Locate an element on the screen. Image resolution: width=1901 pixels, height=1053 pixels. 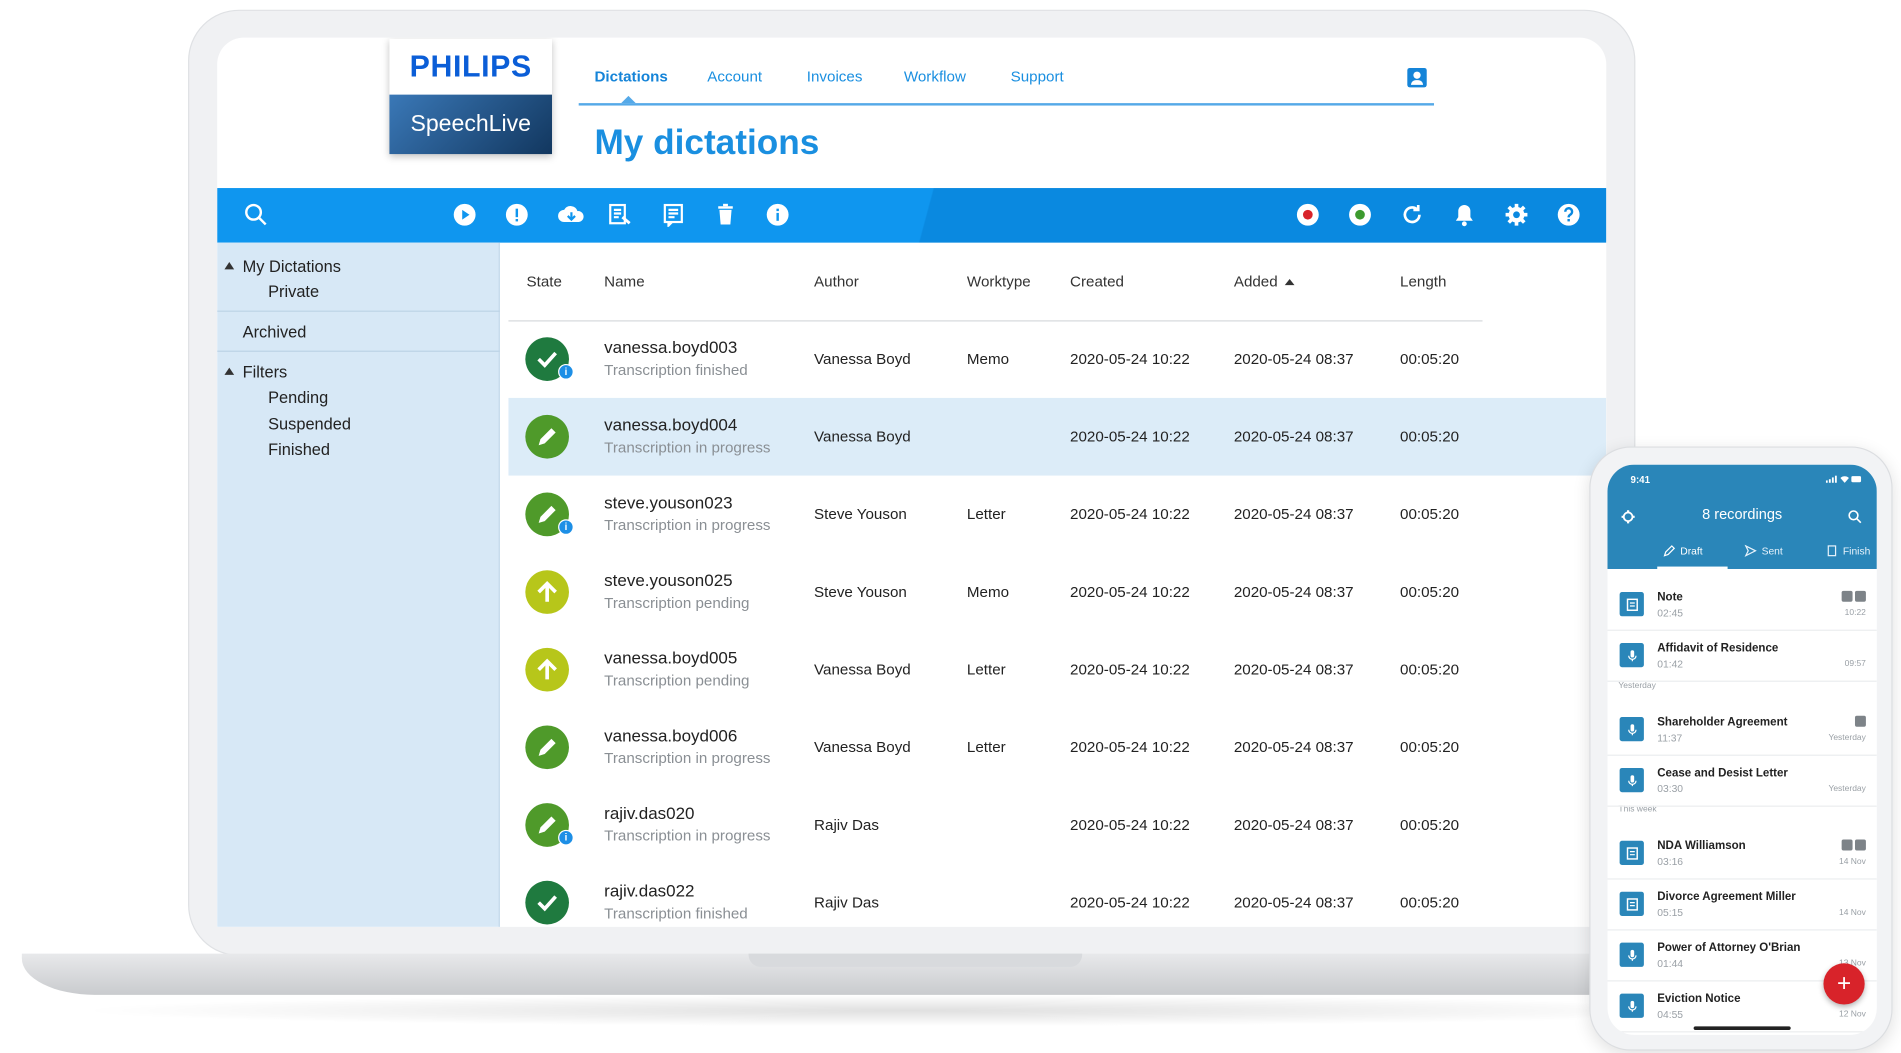
profile-icon is located at coordinates (1417, 77).